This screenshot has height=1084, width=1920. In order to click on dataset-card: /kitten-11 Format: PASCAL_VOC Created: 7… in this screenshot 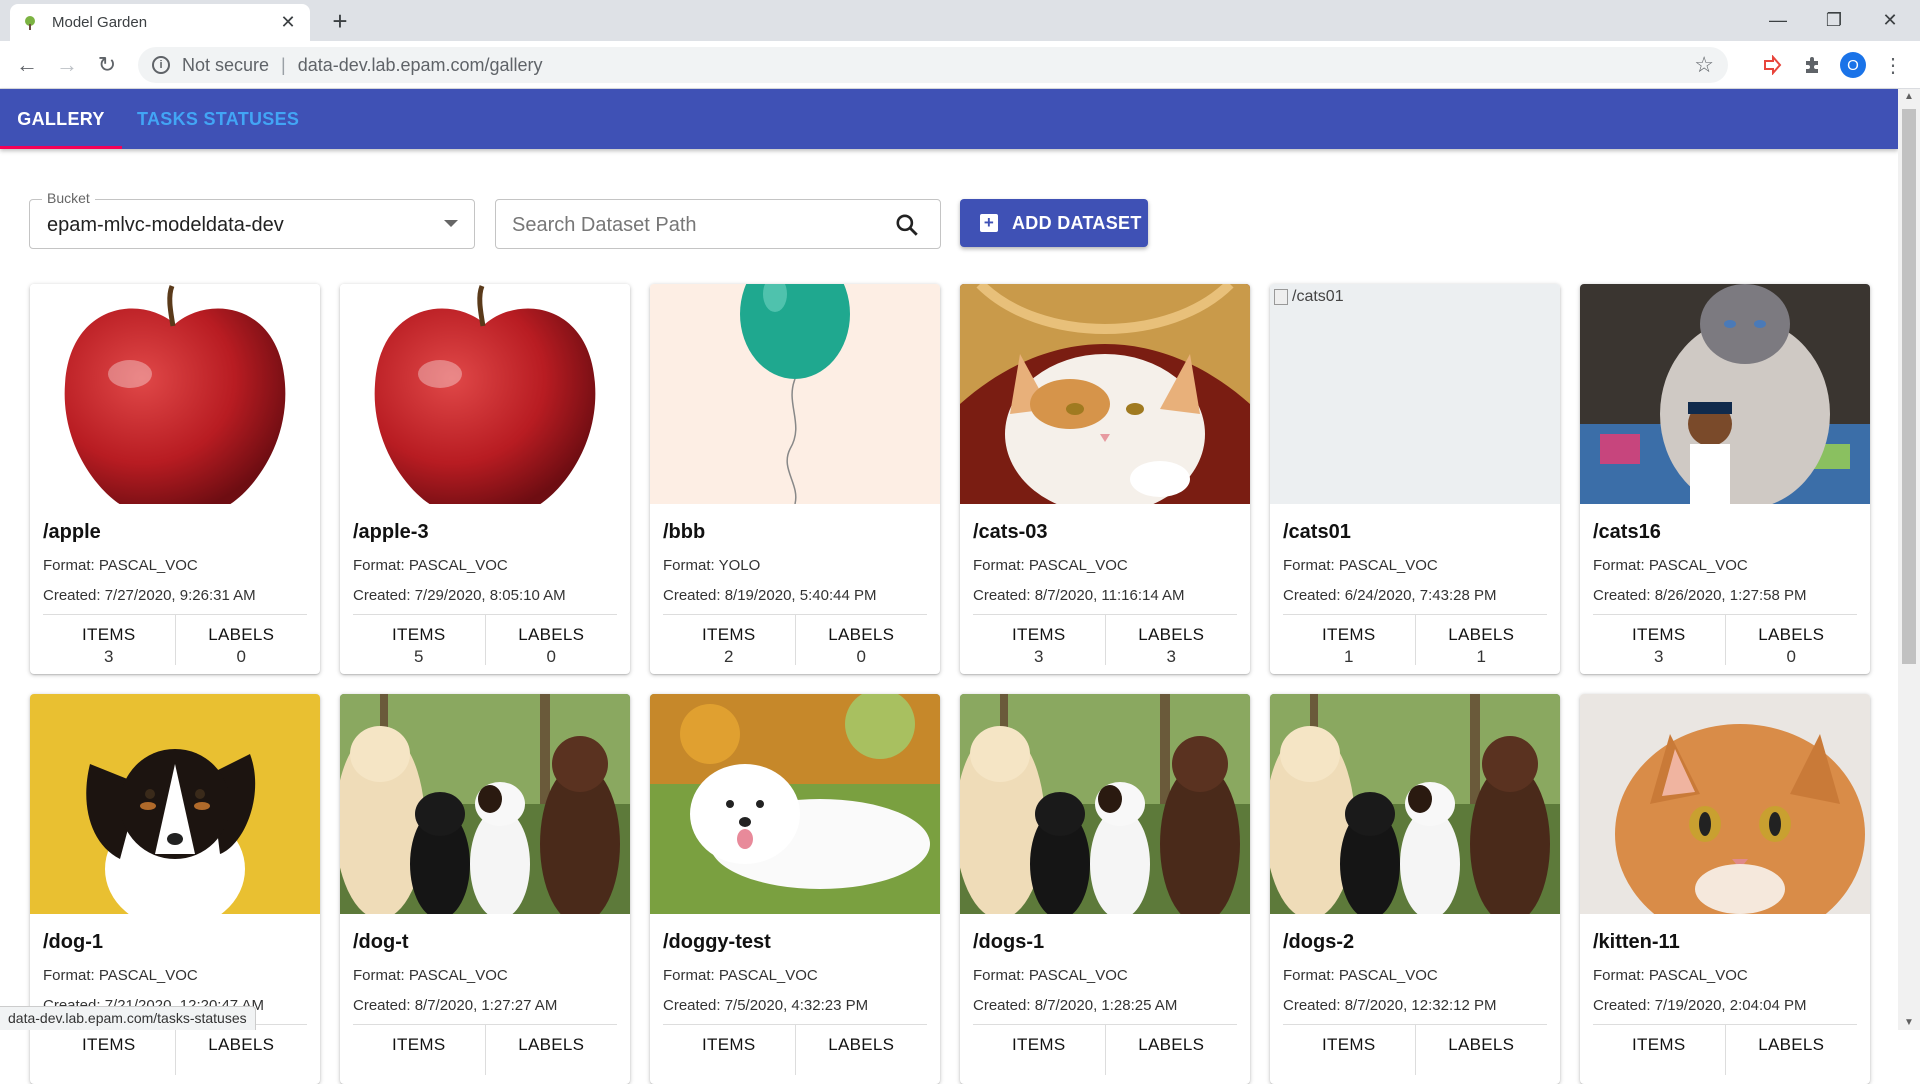, I will do `click(1725, 889)`.